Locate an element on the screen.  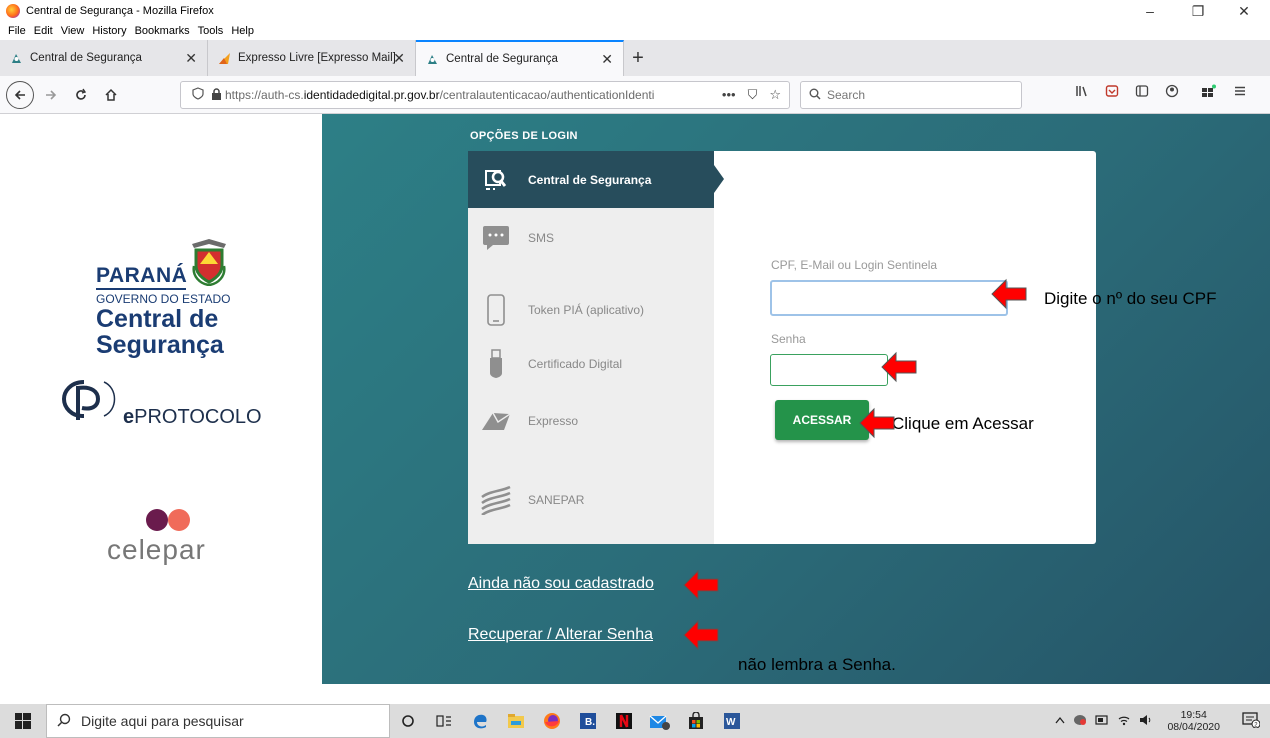
reload-button is located at coordinates (81, 95).